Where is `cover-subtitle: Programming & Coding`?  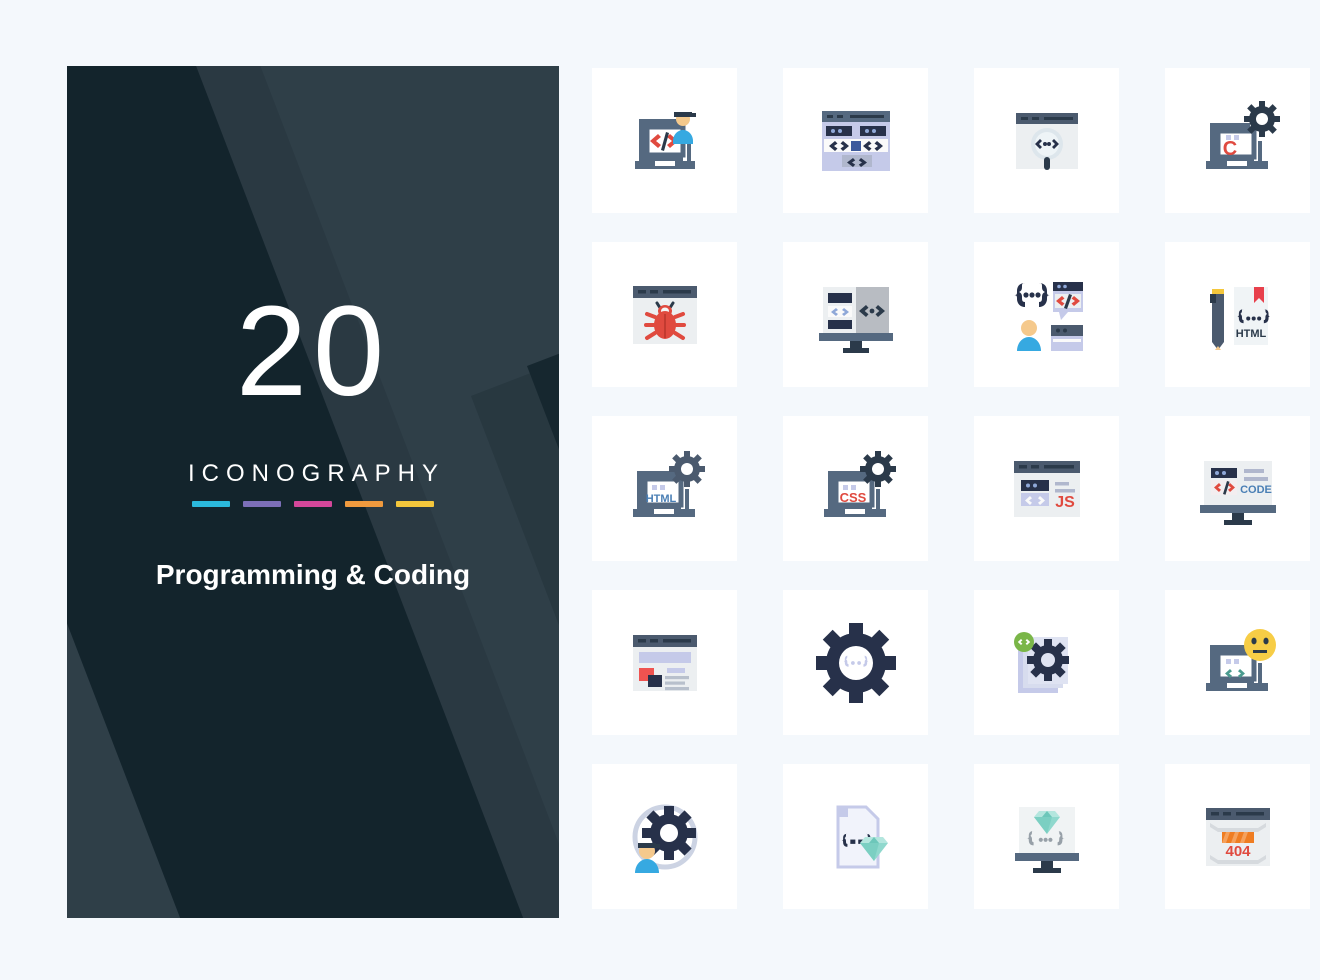 cover-subtitle: Programming & Coding is located at coordinates (313, 574).